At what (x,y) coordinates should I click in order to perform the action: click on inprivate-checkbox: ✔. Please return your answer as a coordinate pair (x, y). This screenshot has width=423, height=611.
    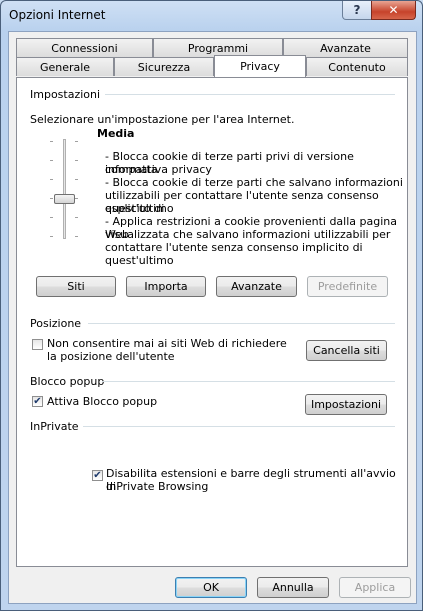
    Looking at the image, I should click on (97, 475).